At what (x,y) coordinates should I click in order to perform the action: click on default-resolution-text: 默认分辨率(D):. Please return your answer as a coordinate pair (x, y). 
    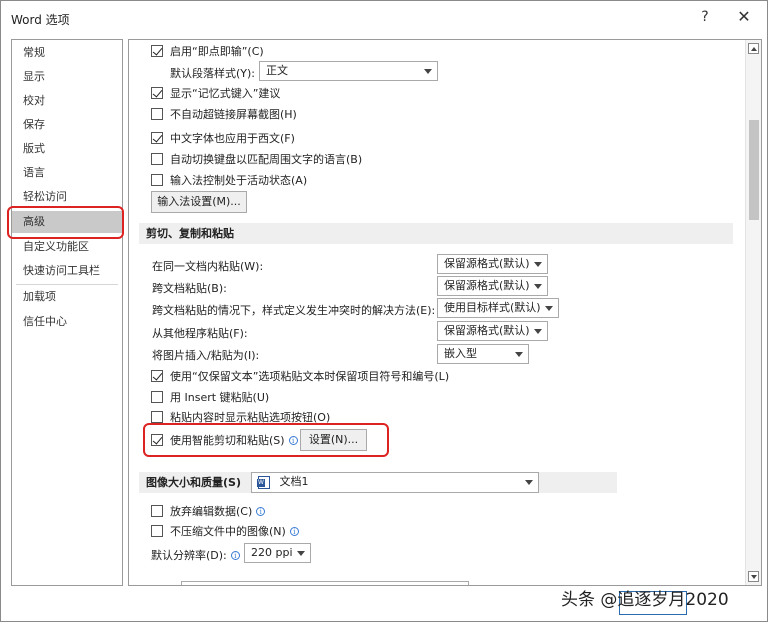
    Looking at the image, I should click on (189, 555).